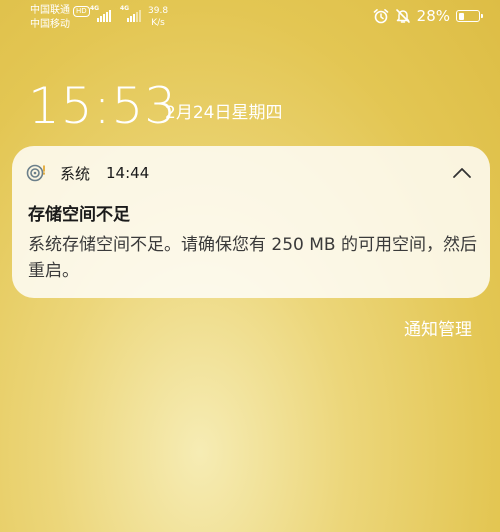 The width and height of the screenshot is (500, 532). What do you see at coordinates (102, 13) in the screenshot?
I see `signal-1-icon: 4G` at bounding box center [102, 13].